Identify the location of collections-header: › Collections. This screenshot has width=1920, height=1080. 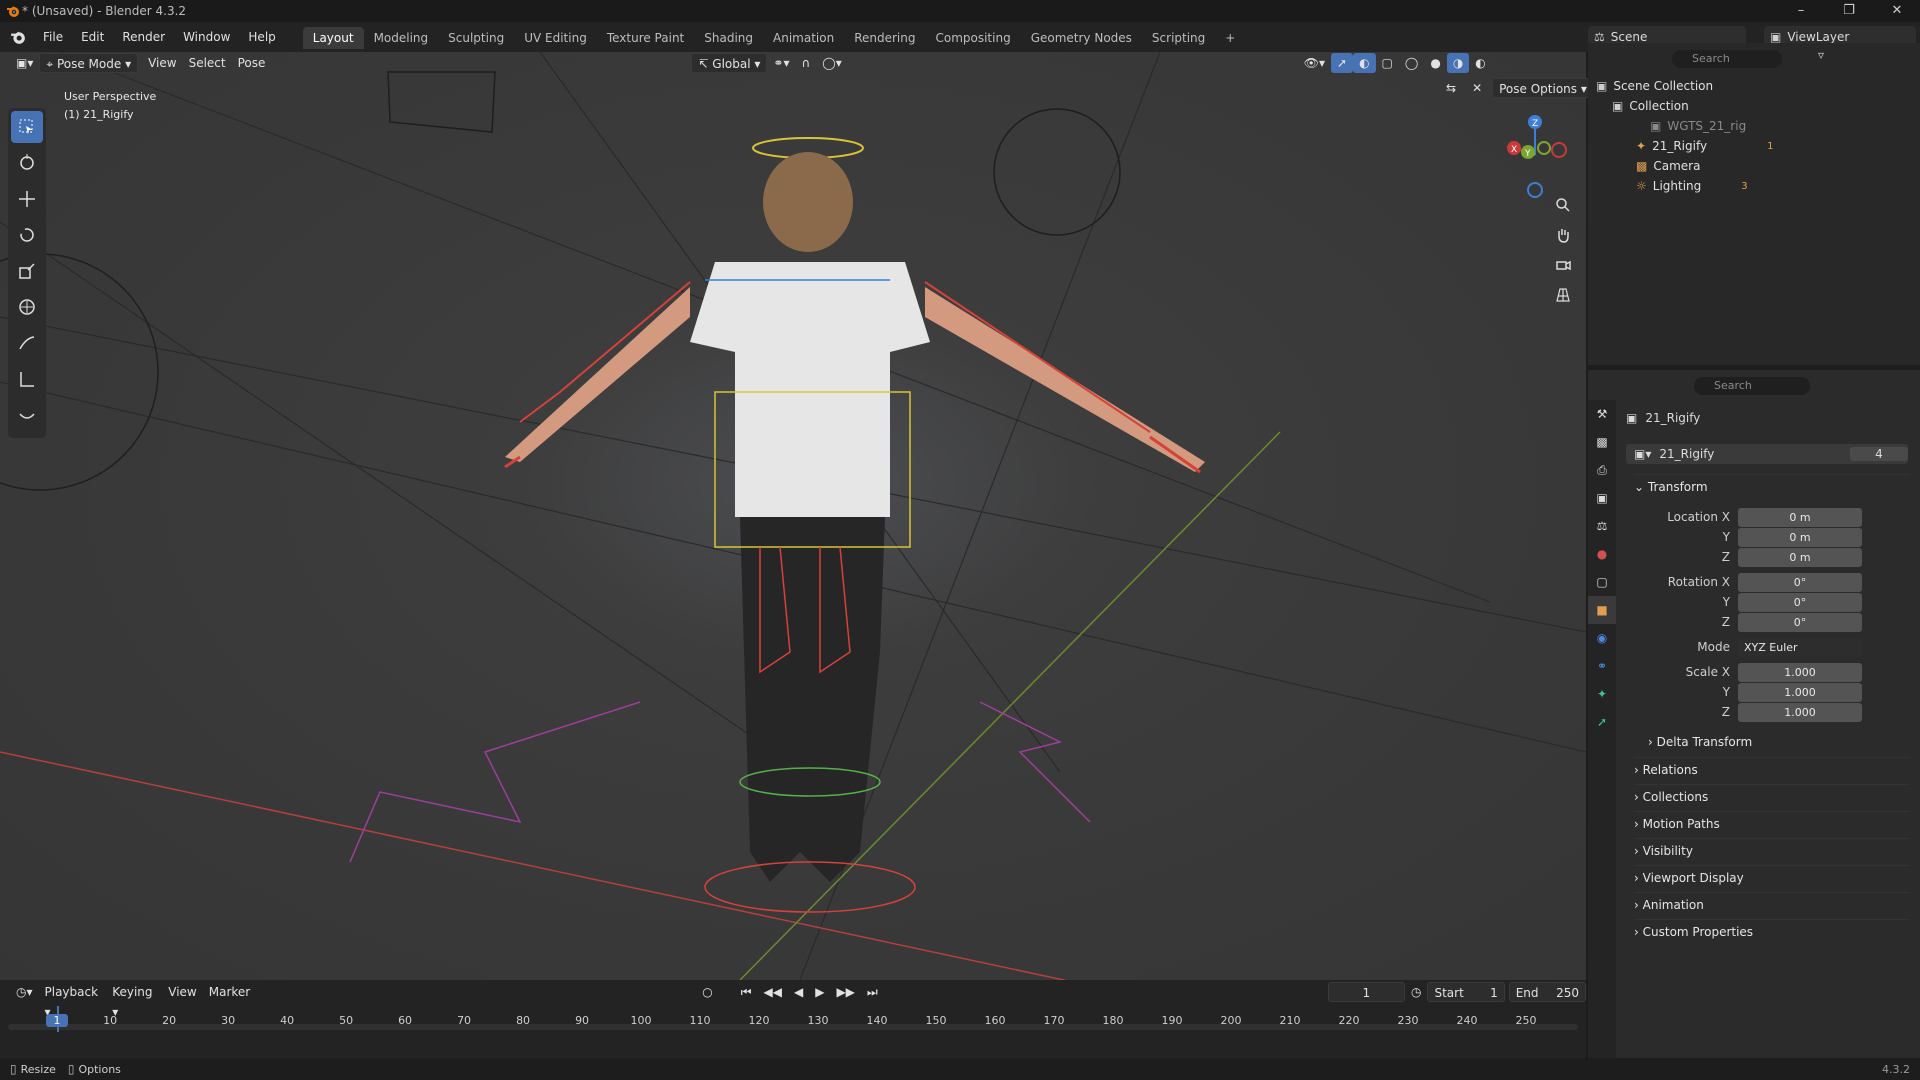
(1772, 796).